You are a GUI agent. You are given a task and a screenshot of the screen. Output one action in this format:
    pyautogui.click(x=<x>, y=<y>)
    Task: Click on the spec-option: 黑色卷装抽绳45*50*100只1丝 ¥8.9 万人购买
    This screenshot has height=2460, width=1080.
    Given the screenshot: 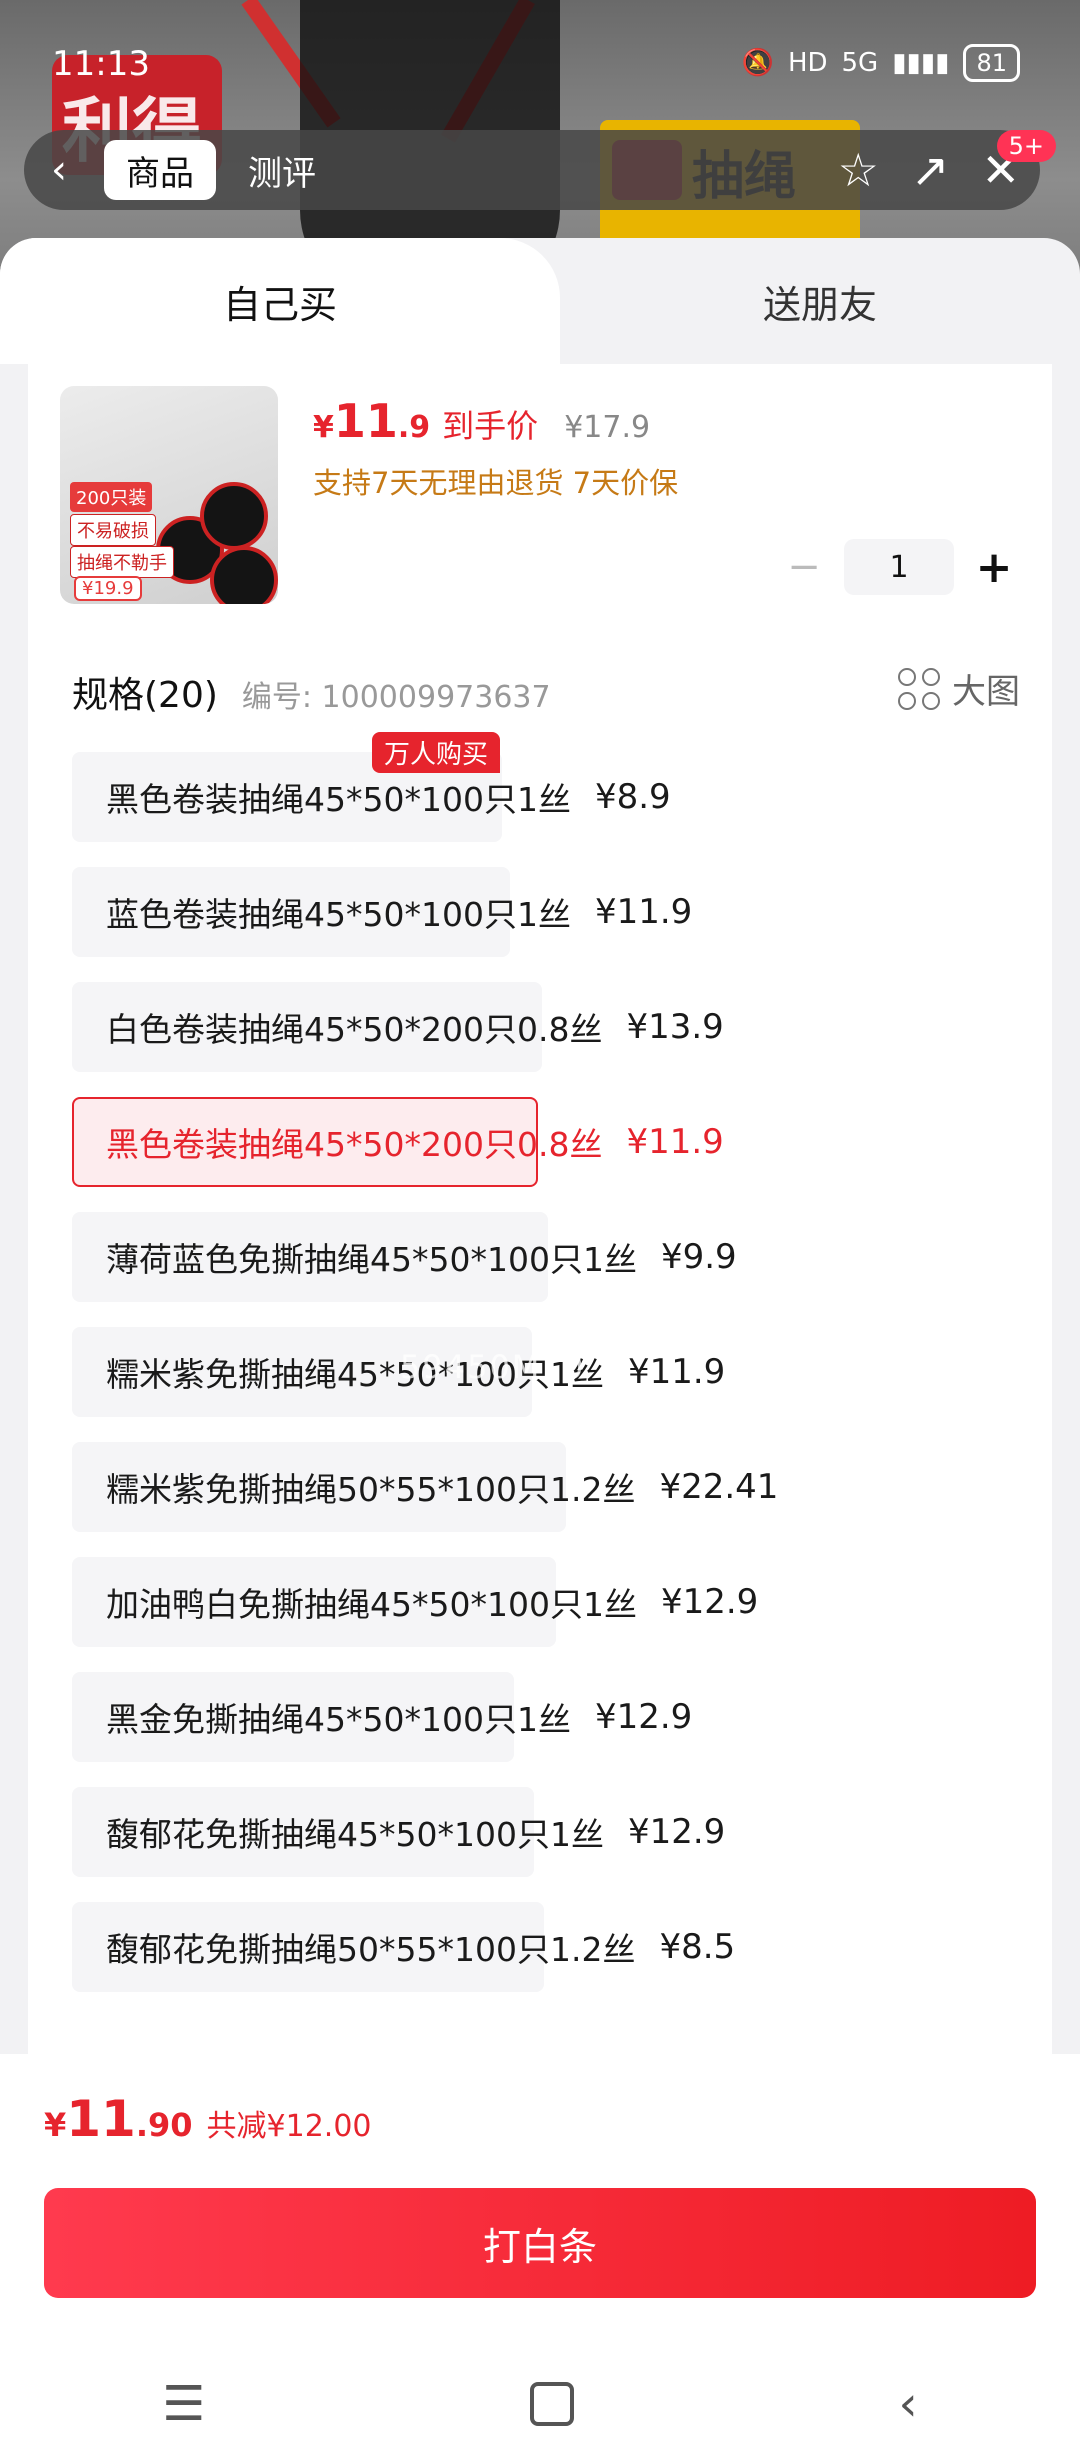 What is the action you would take?
    pyautogui.click(x=371, y=787)
    